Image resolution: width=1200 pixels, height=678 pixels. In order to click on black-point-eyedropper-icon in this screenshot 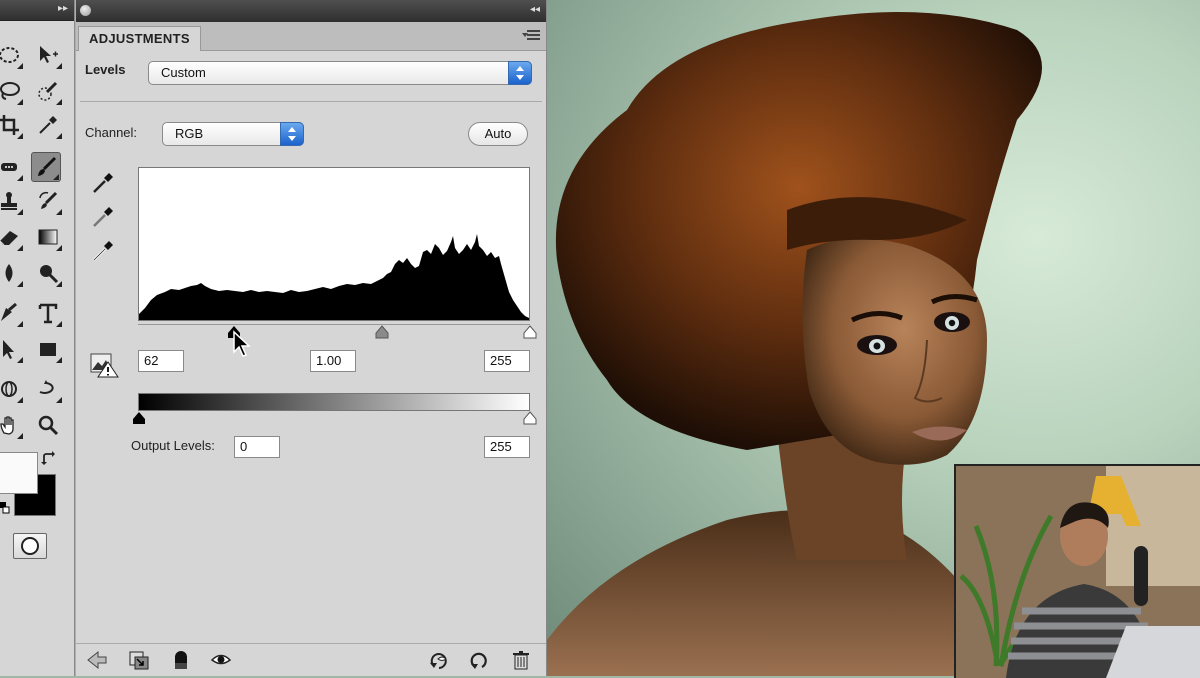, I will do `click(103, 183)`.